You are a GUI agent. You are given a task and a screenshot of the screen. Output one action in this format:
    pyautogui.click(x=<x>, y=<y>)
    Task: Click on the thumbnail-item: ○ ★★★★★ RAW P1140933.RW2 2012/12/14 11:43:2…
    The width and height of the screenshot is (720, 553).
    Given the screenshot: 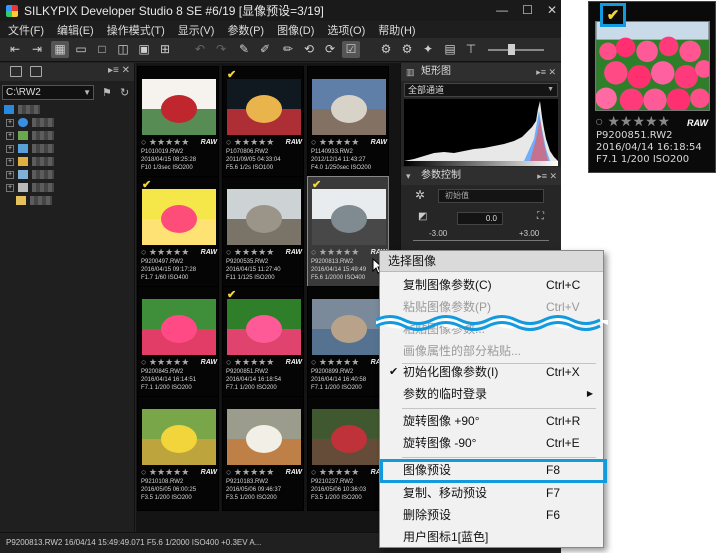 What is the action you would take?
    pyautogui.click(x=348, y=123)
    